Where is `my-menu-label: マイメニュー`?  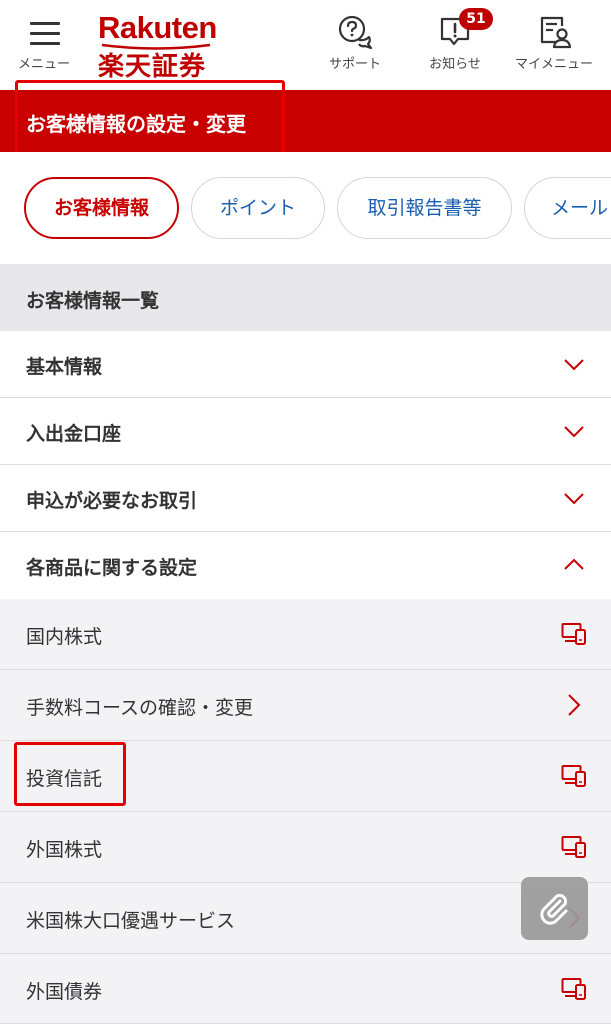
my-menu-label: マイメニュー is located at coordinates (553, 64).